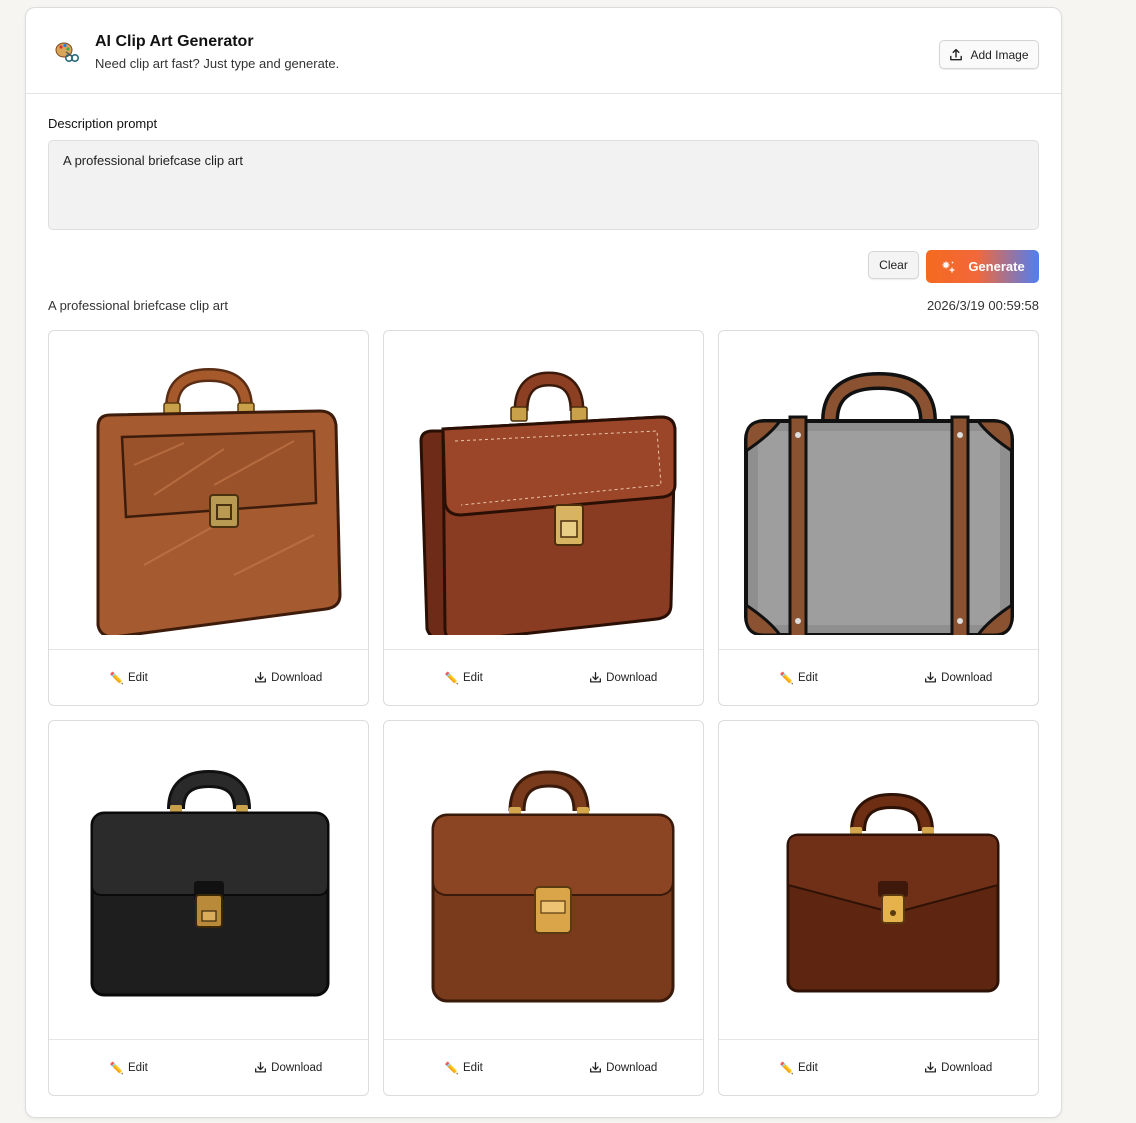 The image size is (1136, 1123). Describe the element at coordinates (103, 123) in the screenshot. I see `prompt-label: Description prompt` at that location.